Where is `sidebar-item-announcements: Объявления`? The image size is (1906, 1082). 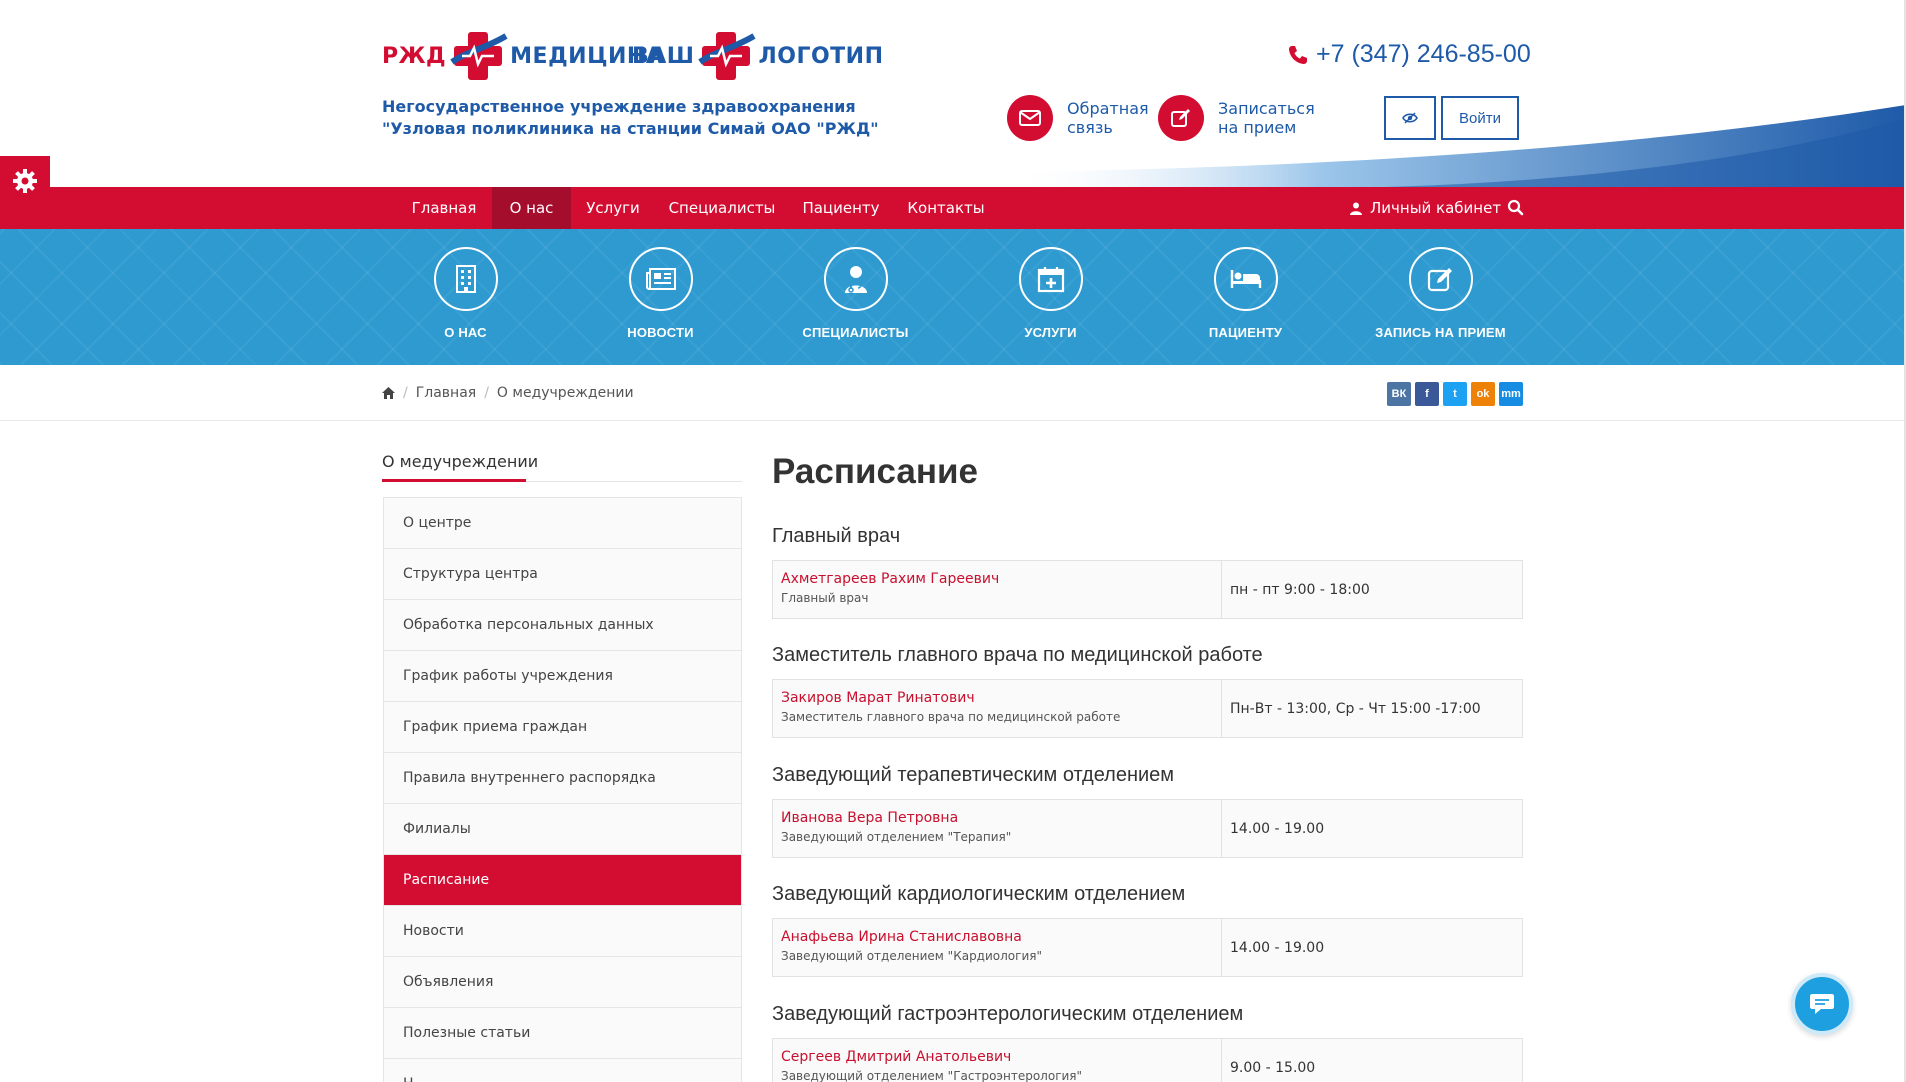
sidebar-item-announcements: Объявления is located at coordinates (562, 982).